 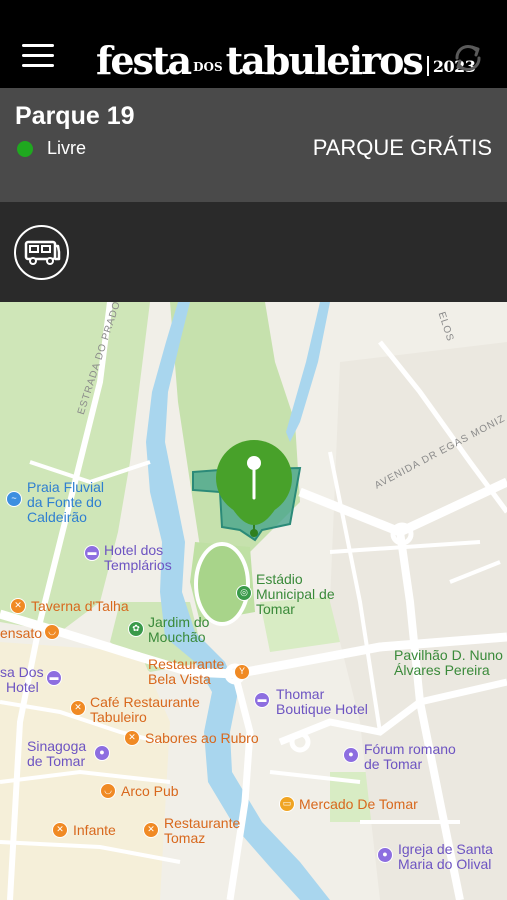 I want to click on poi-arco-pub: Arco Pub, so click(x=150, y=791).